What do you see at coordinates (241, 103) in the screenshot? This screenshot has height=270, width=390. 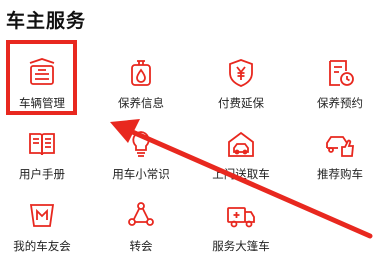 I see `service-label: 付费延保` at bounding box center [241, 103].